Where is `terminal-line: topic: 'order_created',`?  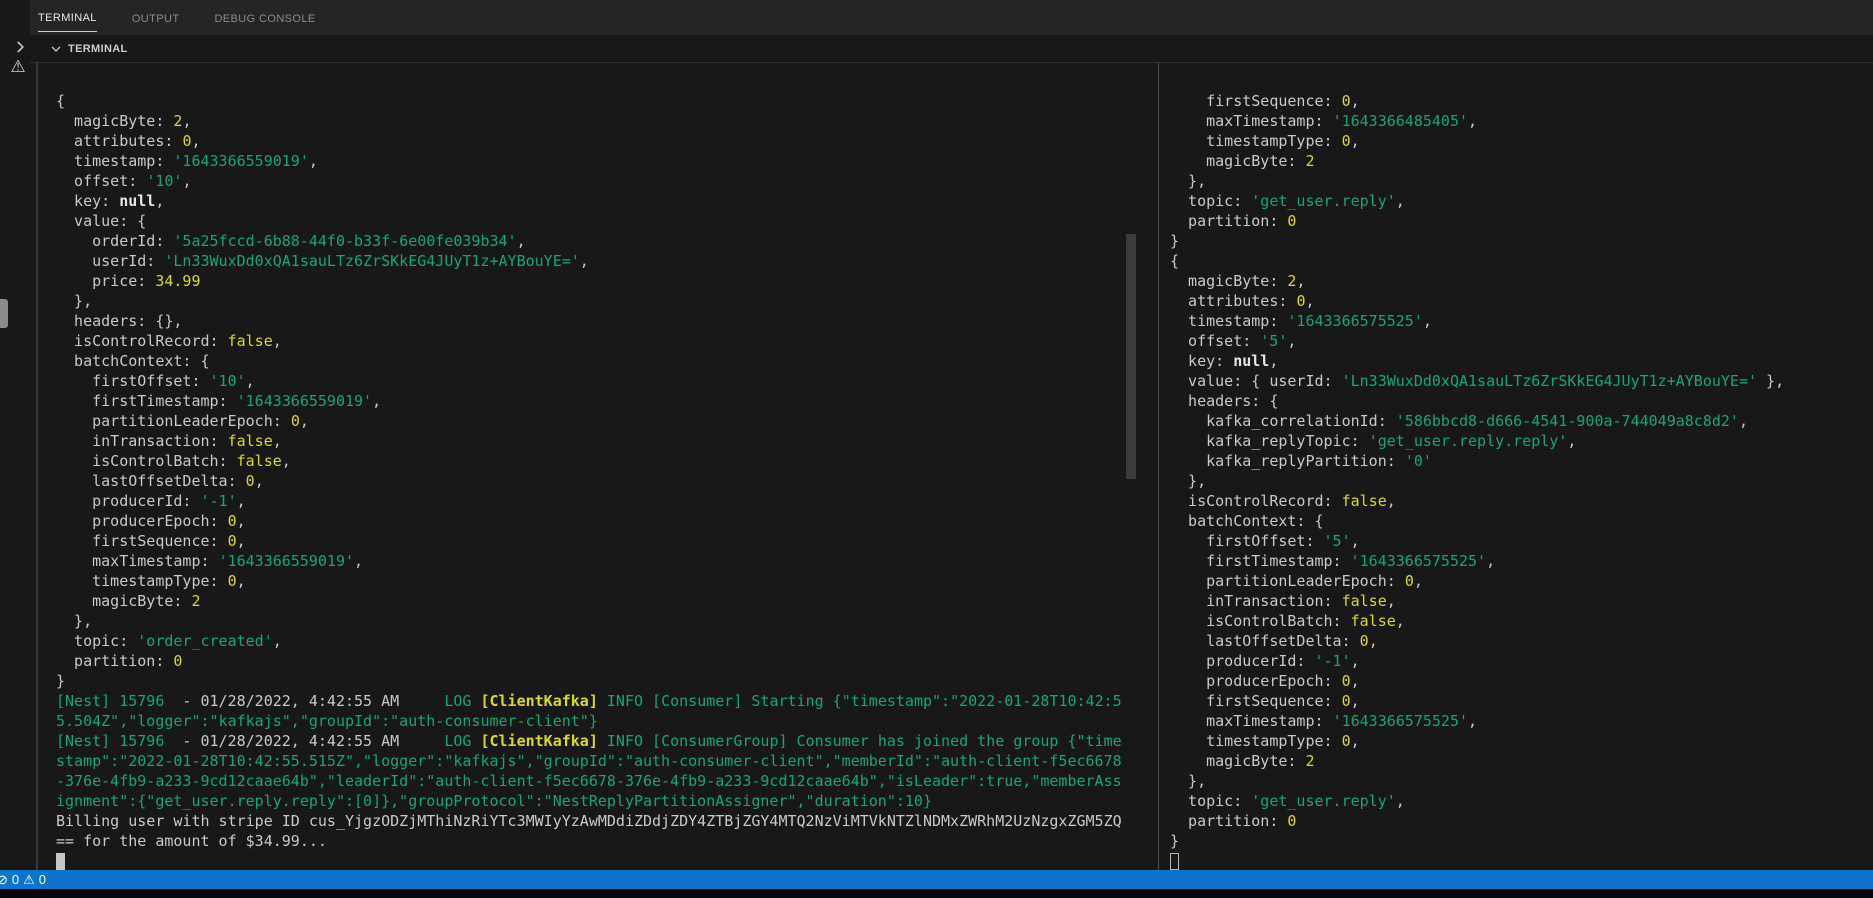 terminal-line: topic: 'order_created', is located at coordinates (169, 641).